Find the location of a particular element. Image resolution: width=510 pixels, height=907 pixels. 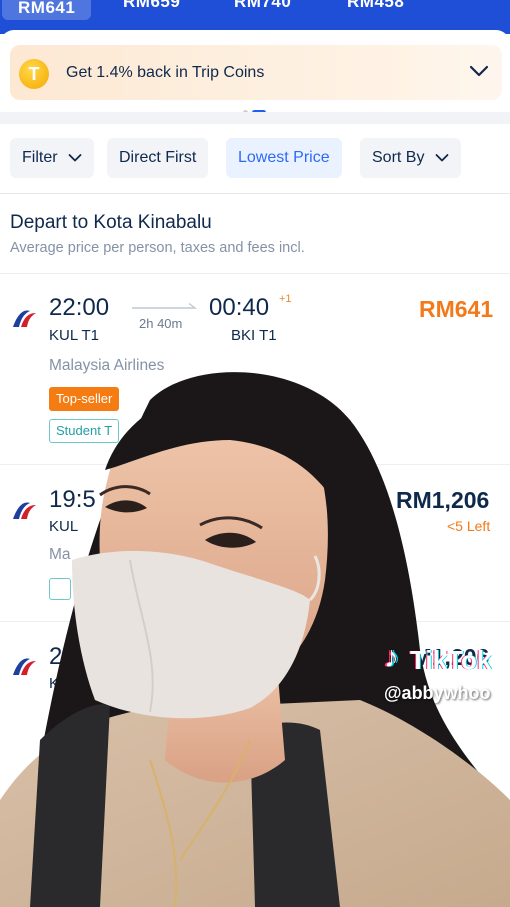

lowest-price-label: Lowest Price is located at coordinates (284, 157).